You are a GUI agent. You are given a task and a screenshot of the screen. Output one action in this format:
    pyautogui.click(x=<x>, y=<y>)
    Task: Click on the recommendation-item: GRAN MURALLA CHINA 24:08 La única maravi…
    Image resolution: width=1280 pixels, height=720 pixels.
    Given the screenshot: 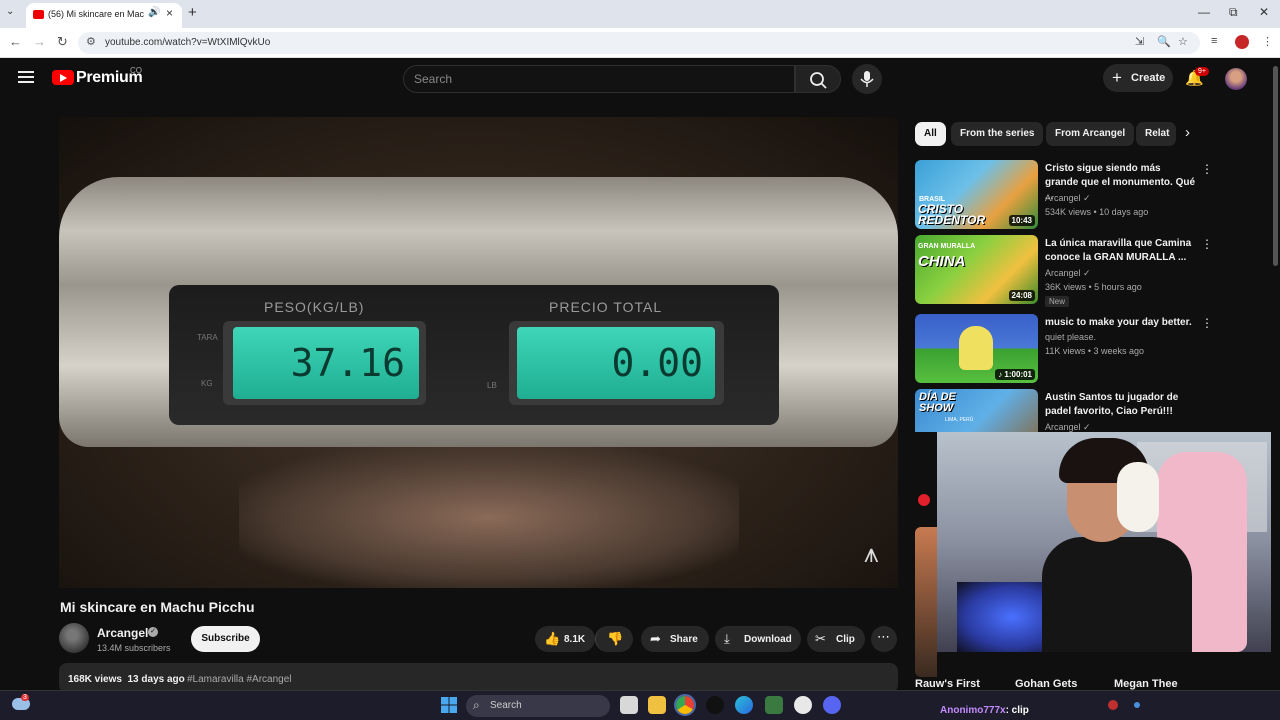 What is the action you would take?
    pyautogui.click(x=1064, y=271)
    